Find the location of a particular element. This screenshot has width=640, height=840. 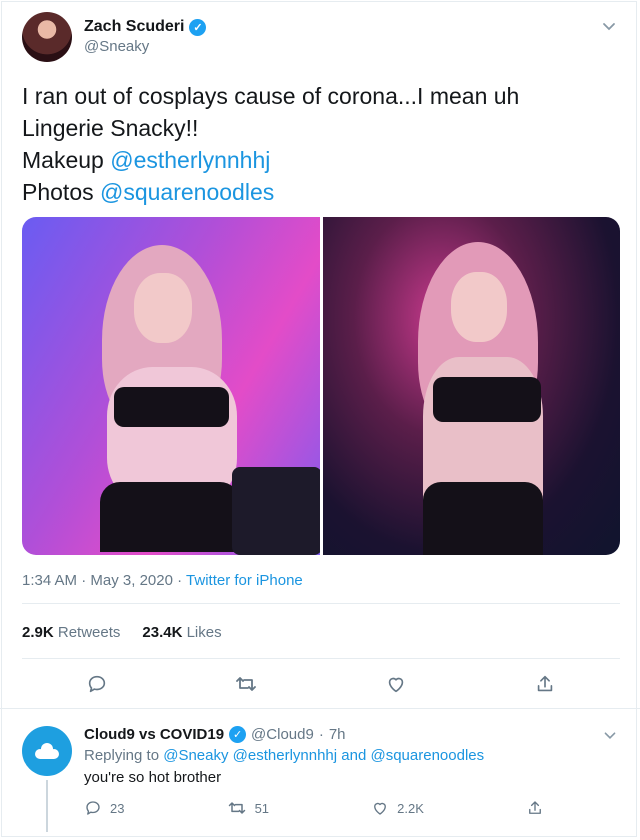

reply-retweet-action: 51 is located at coordinates (248, 808).